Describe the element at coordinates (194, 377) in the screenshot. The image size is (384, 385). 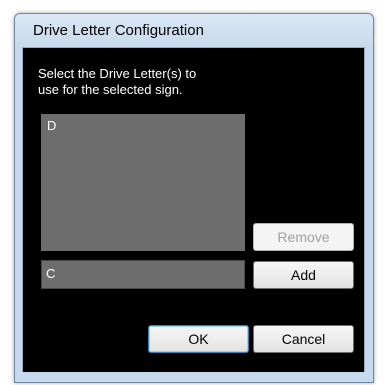
I see `window-bottom-border` at that location.